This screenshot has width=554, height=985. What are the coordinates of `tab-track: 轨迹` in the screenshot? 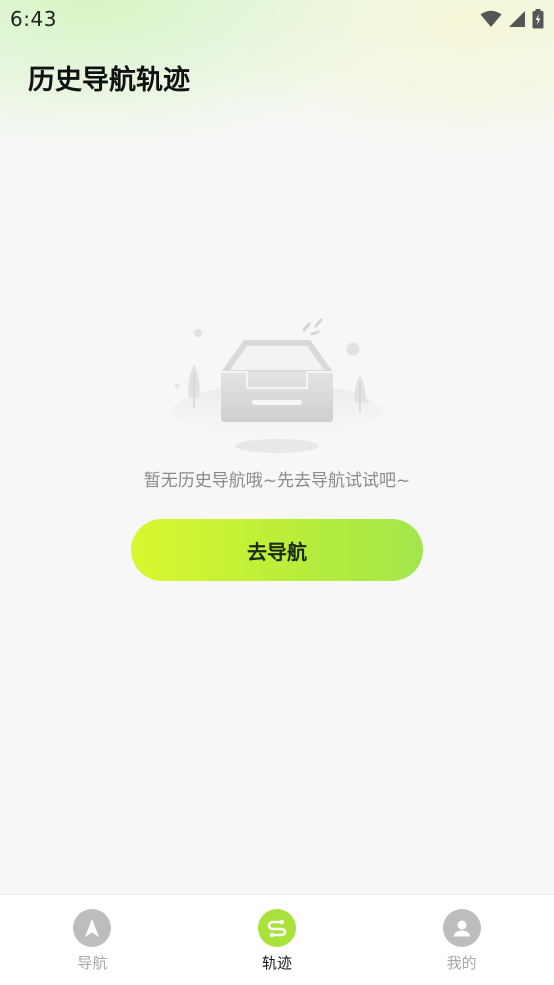 It's located at (277, 940).